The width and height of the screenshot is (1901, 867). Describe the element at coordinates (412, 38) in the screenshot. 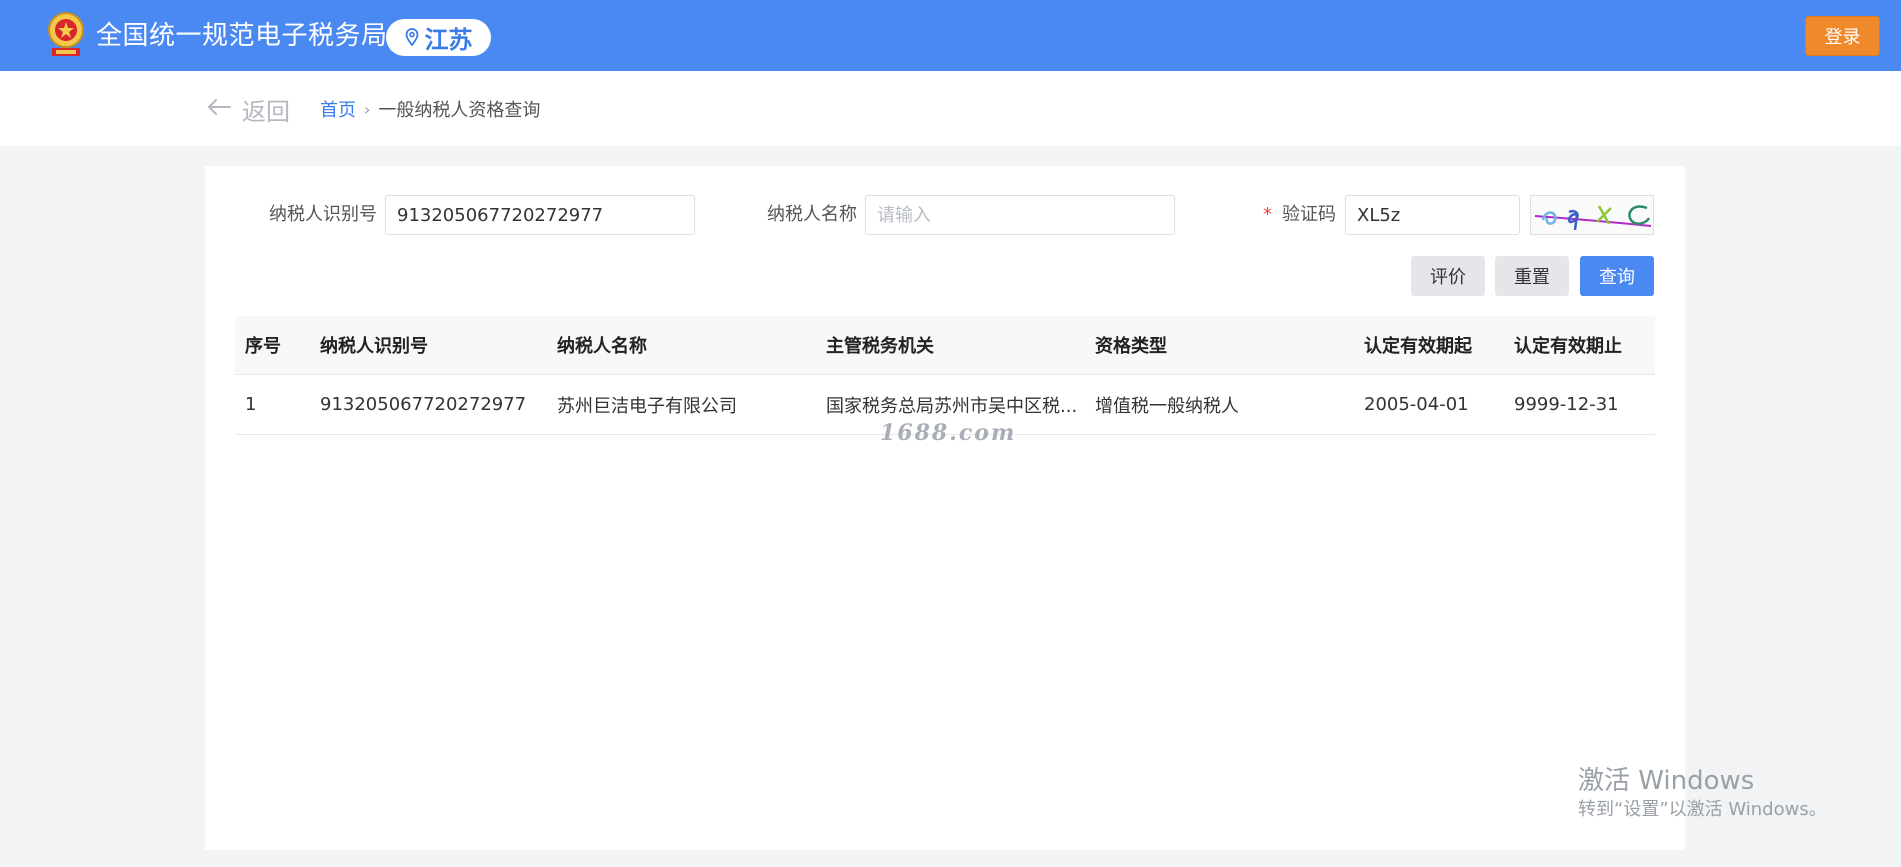

I see `location-pin-icon` at that location.